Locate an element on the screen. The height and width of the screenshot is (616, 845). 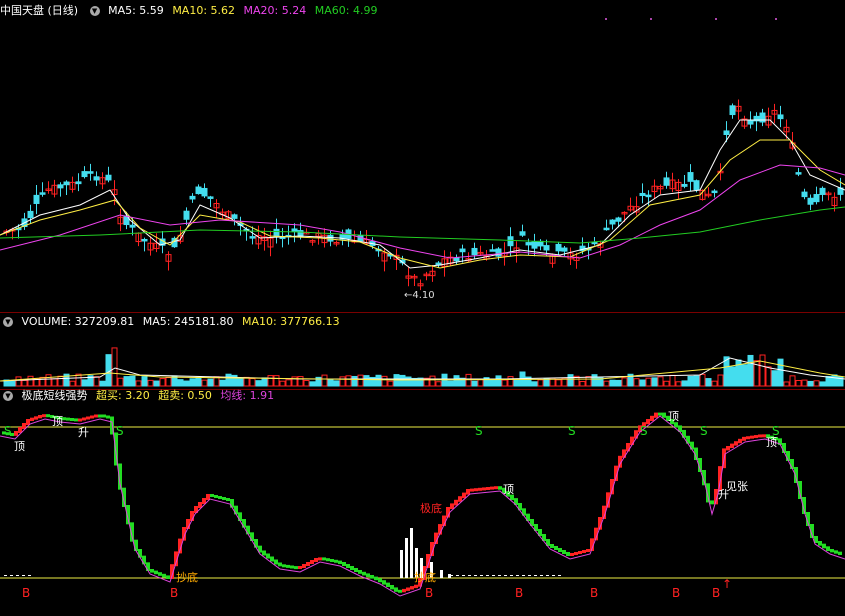
low-price-label: ←4.10 is located at coordinates (419, 295).